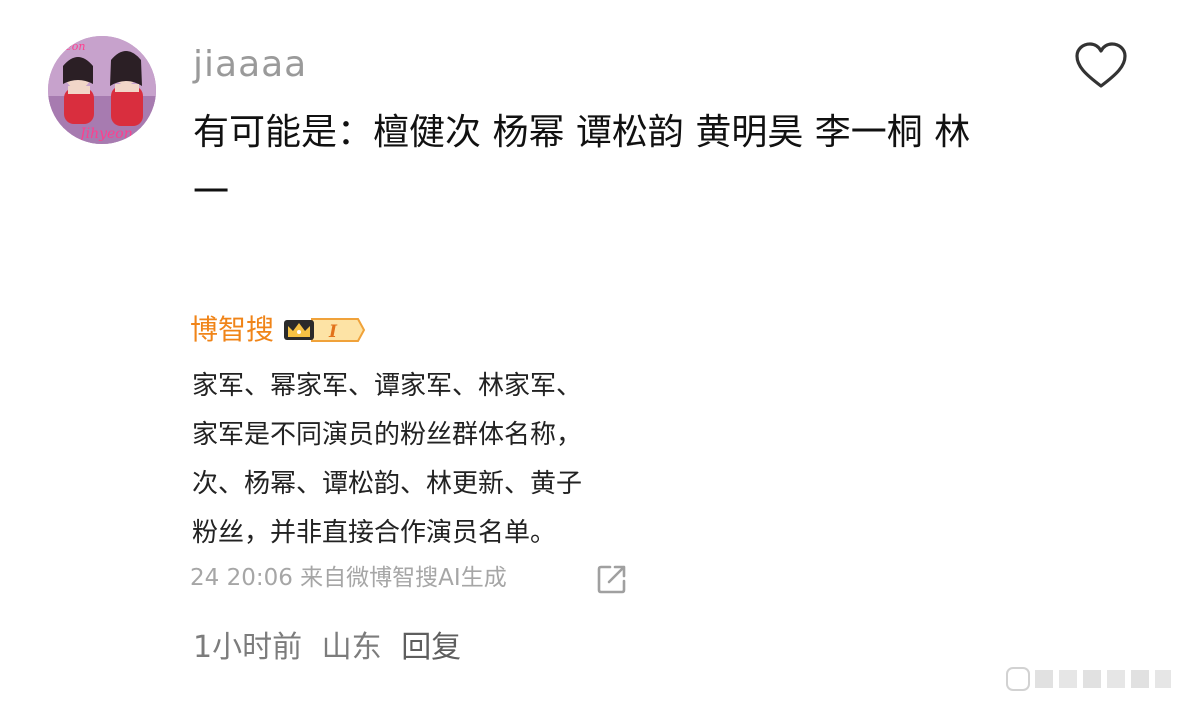  I want to click on avatar: nyeon Jihyeon, so click(102, 90).